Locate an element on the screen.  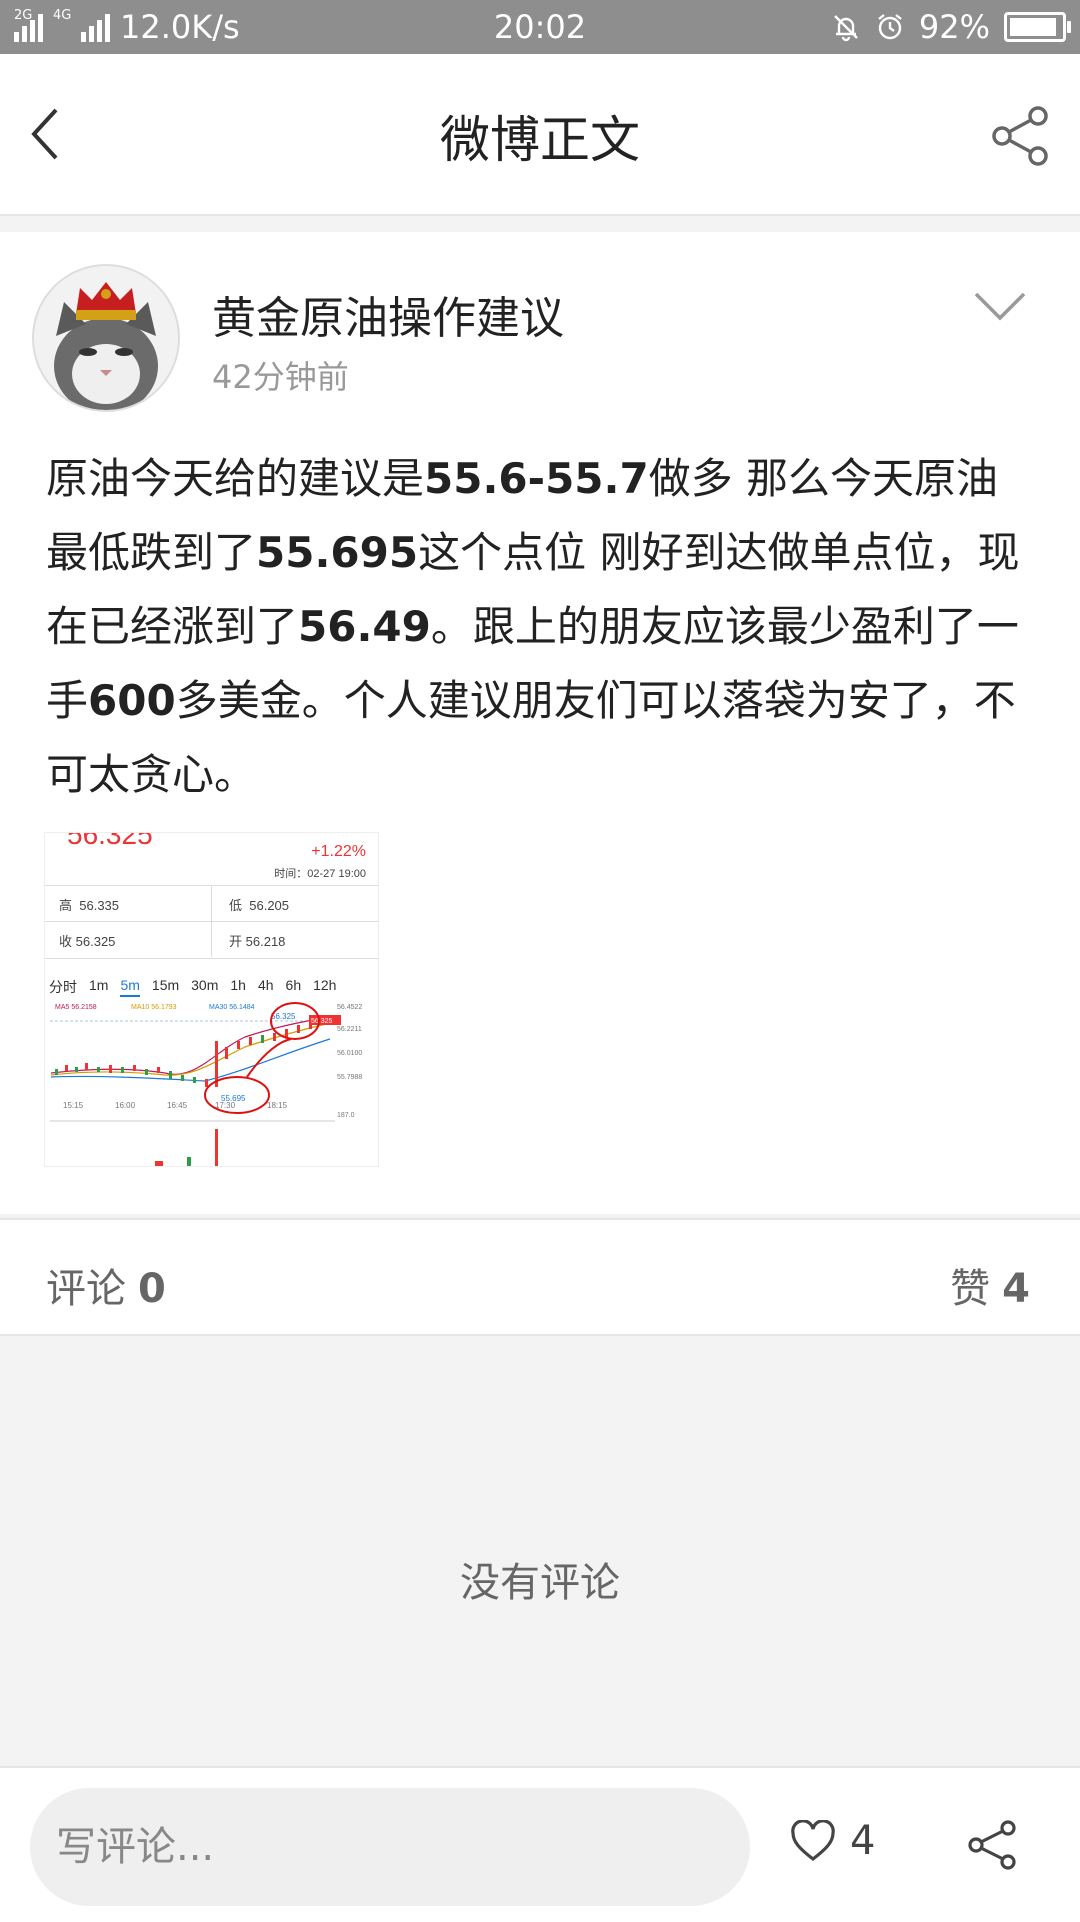
comment-input is located at coordinates (390, 1847).